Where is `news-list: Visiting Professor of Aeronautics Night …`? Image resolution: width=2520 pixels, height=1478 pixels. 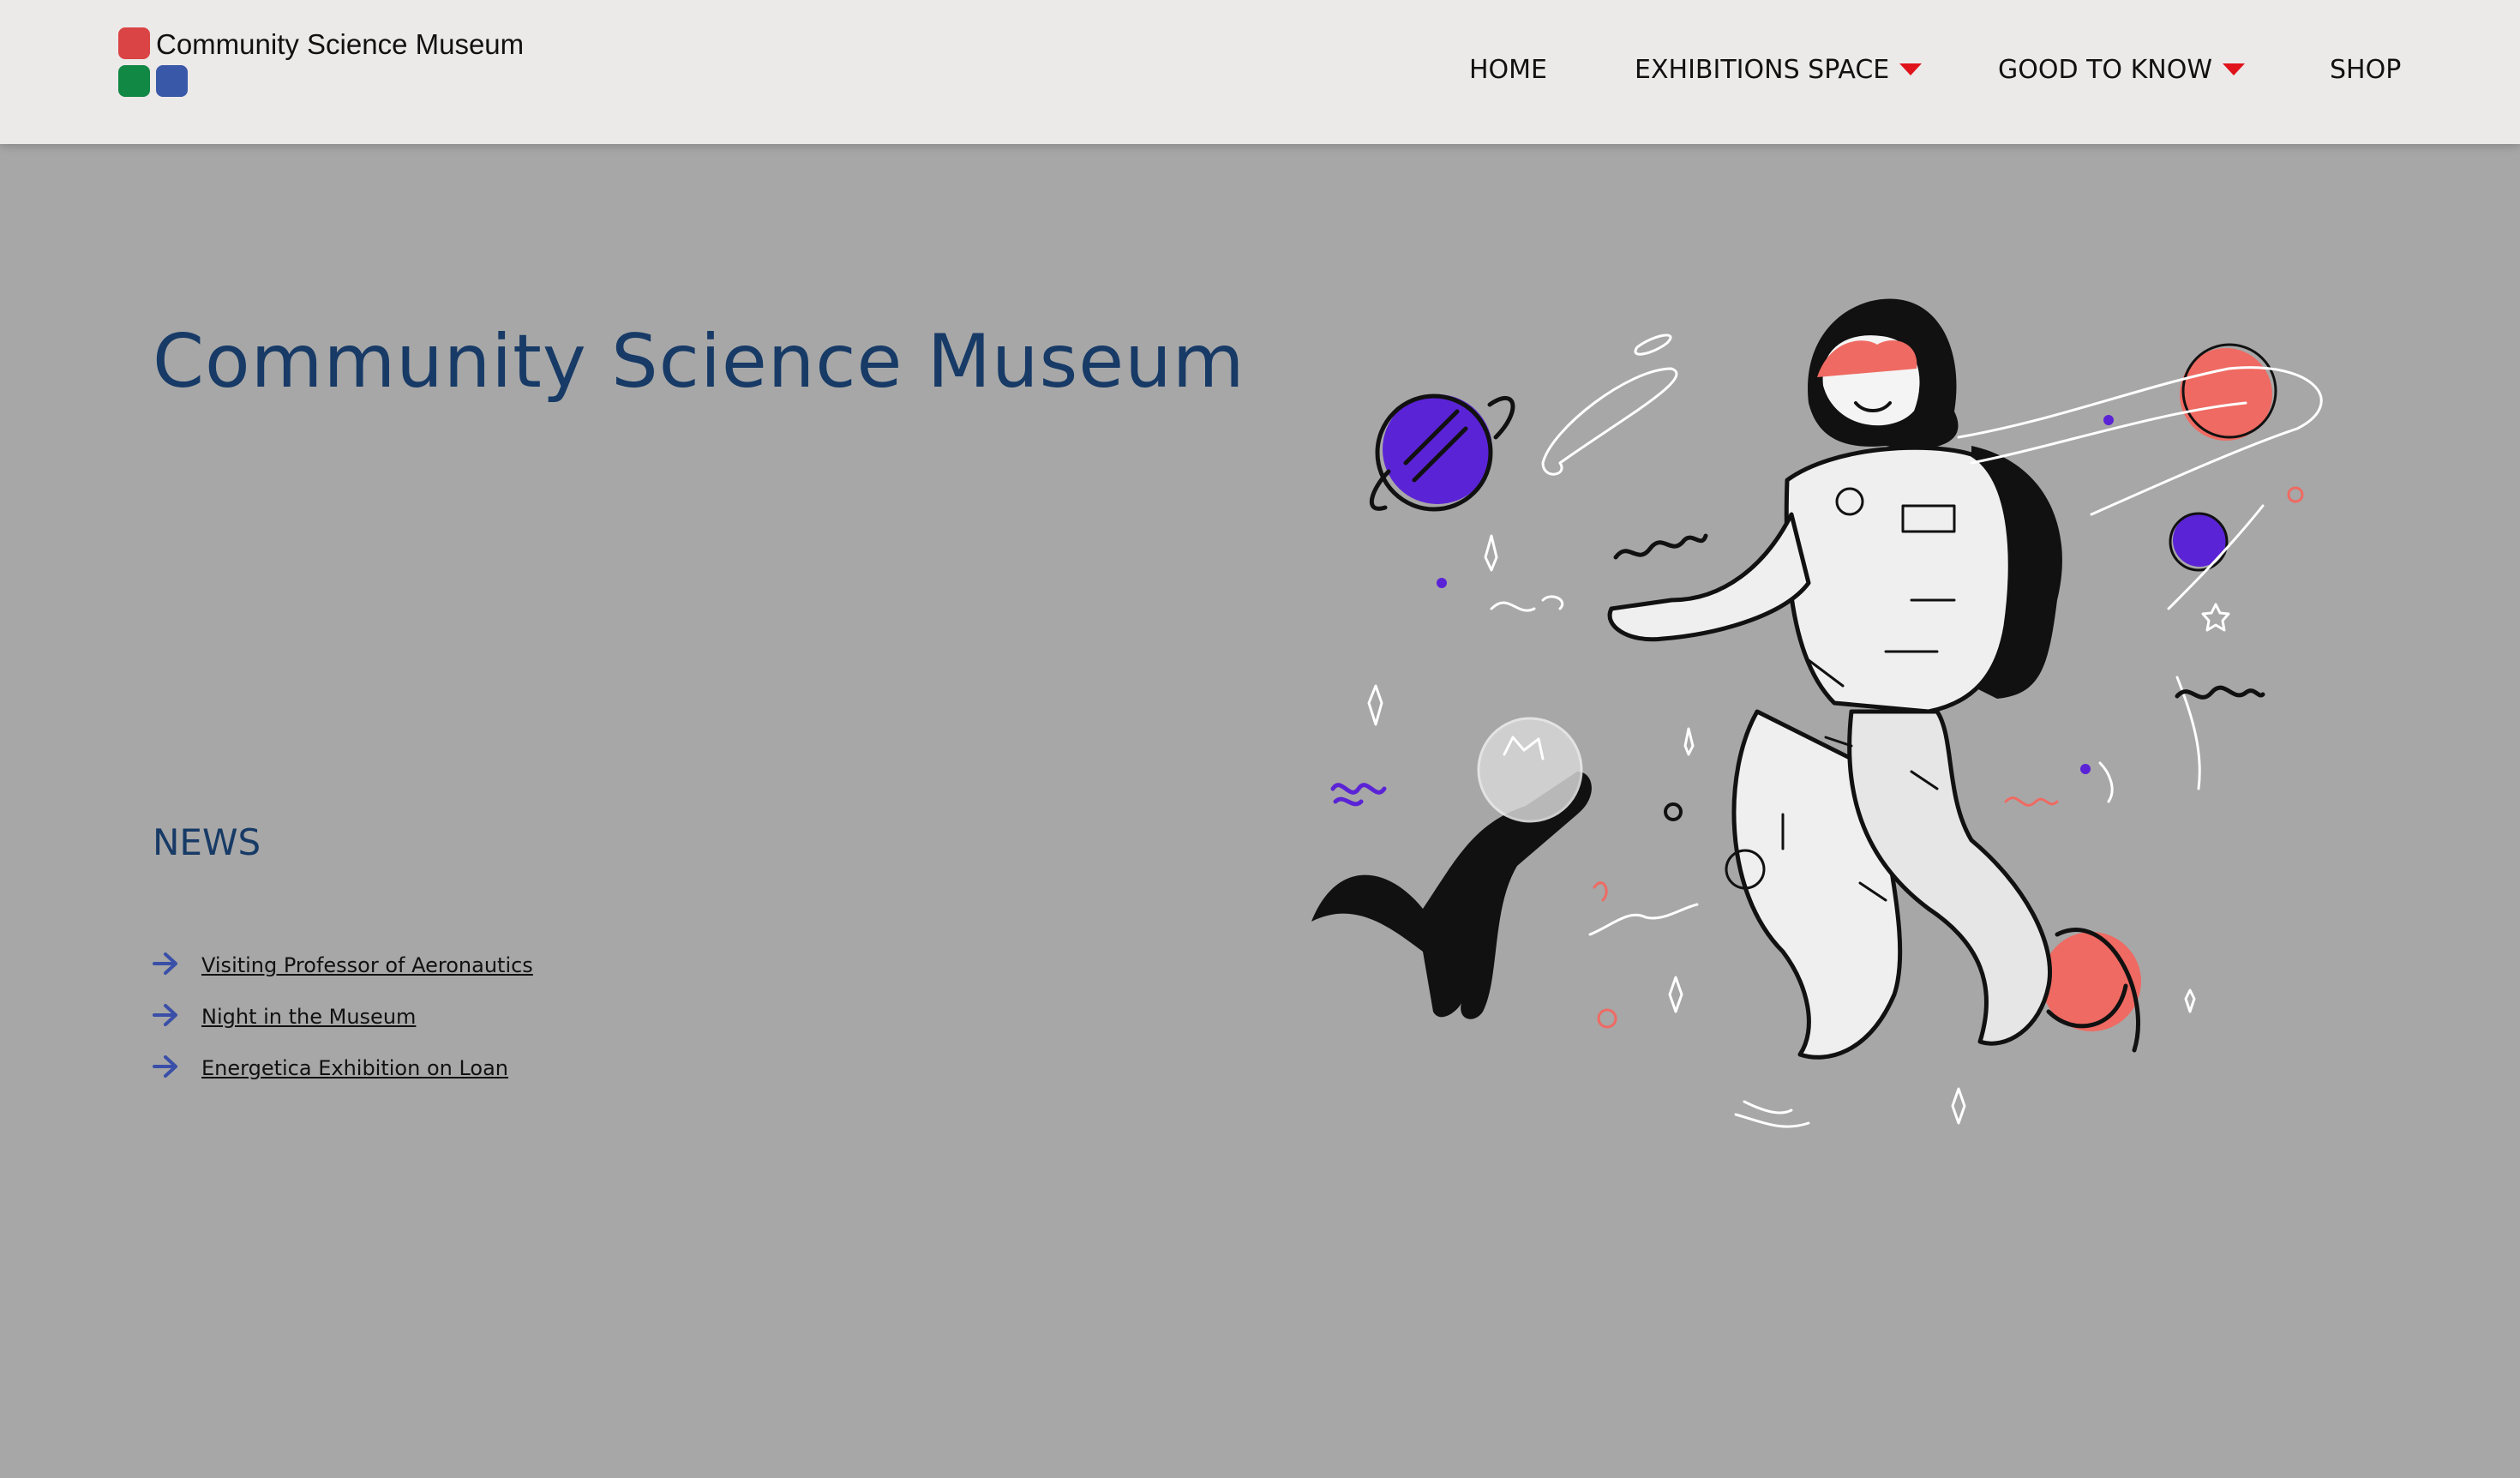 news-list: Visiting Professor of Aeronautics Night … is located at coordinates (343, 1020).